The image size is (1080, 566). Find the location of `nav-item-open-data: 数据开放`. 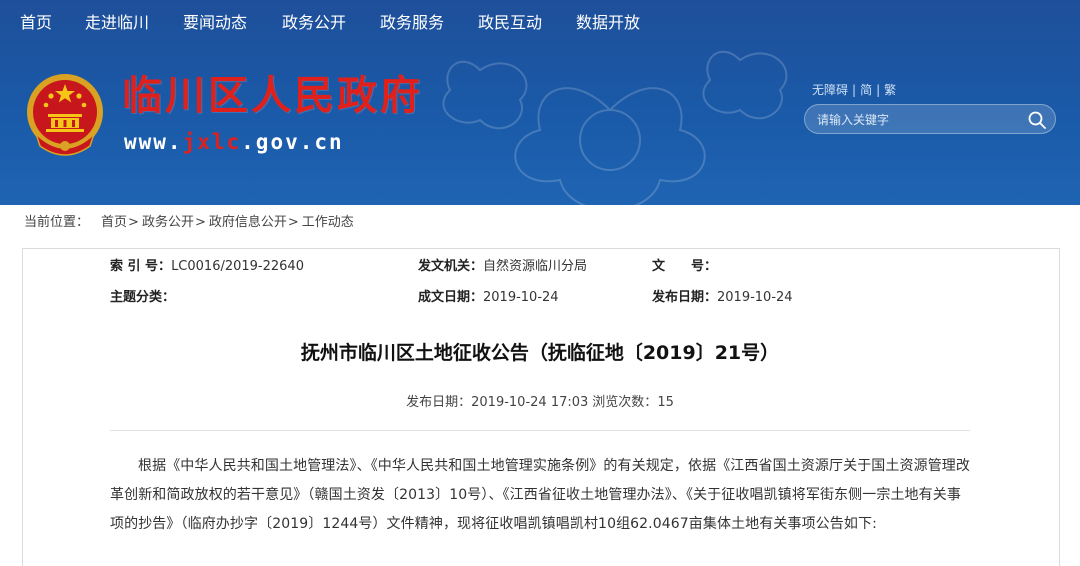

nav-item-open-data: 数据开放 is located at coordinates (608, 23).